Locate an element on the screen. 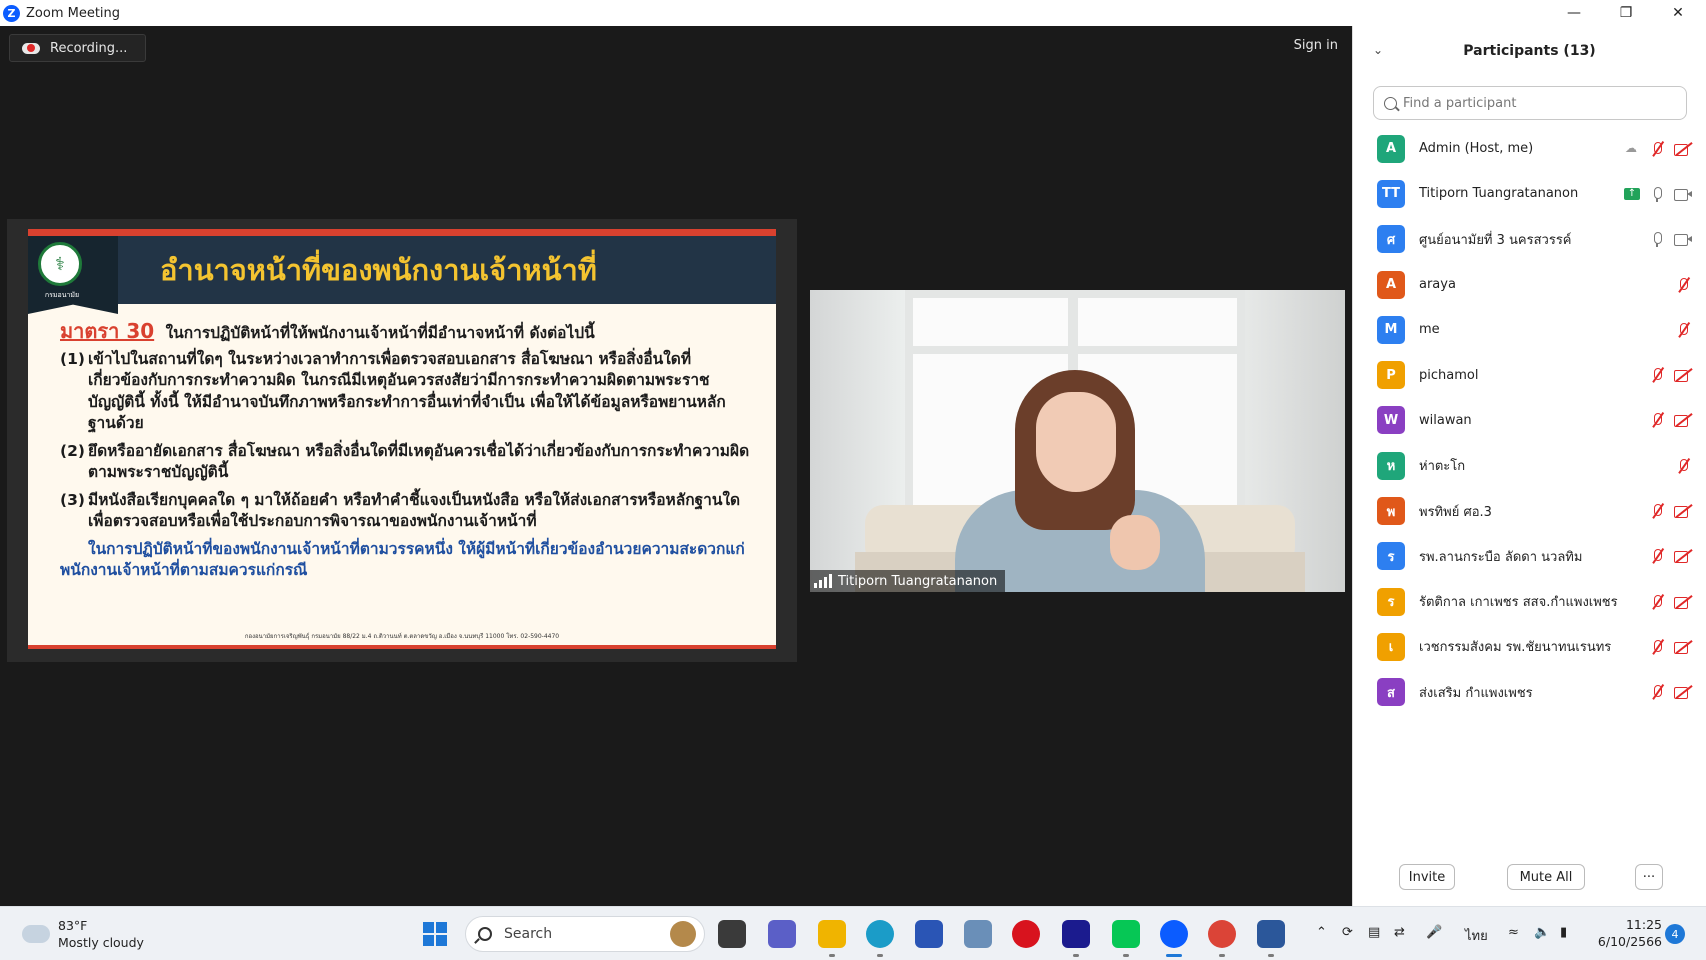  search-icon is located at coordinates (485, 934).